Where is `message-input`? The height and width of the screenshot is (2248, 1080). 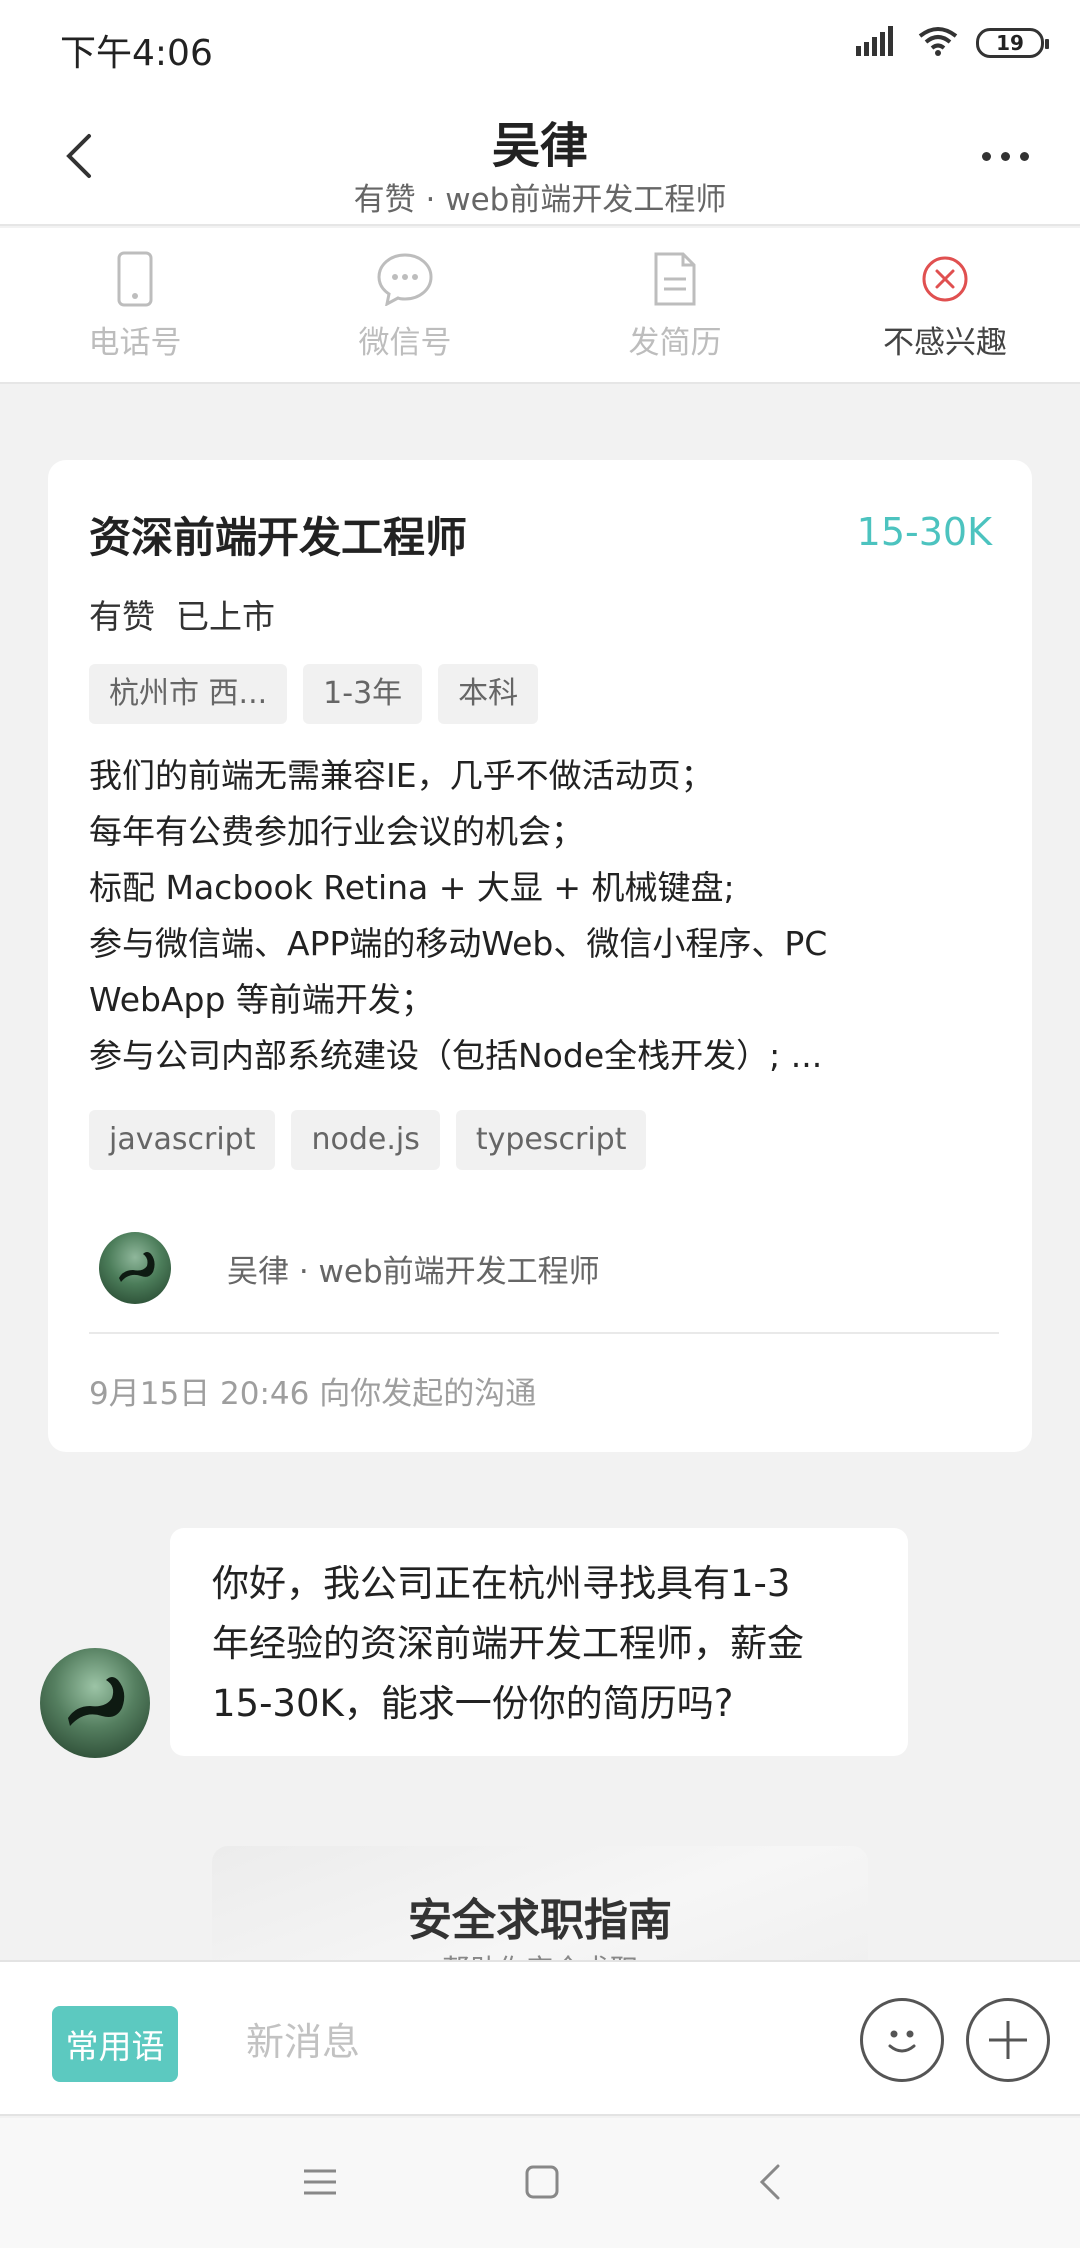 message-input is located at coordinates (520, 2042).